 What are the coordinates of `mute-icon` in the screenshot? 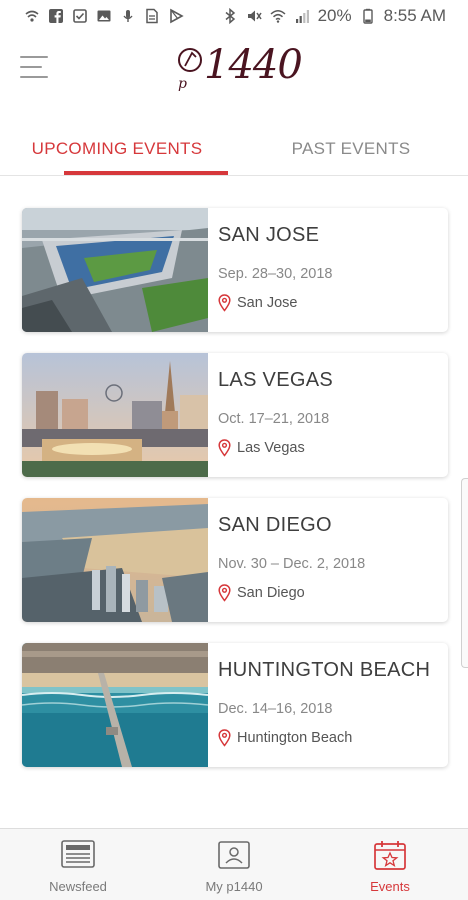 It's located at (254, 16).